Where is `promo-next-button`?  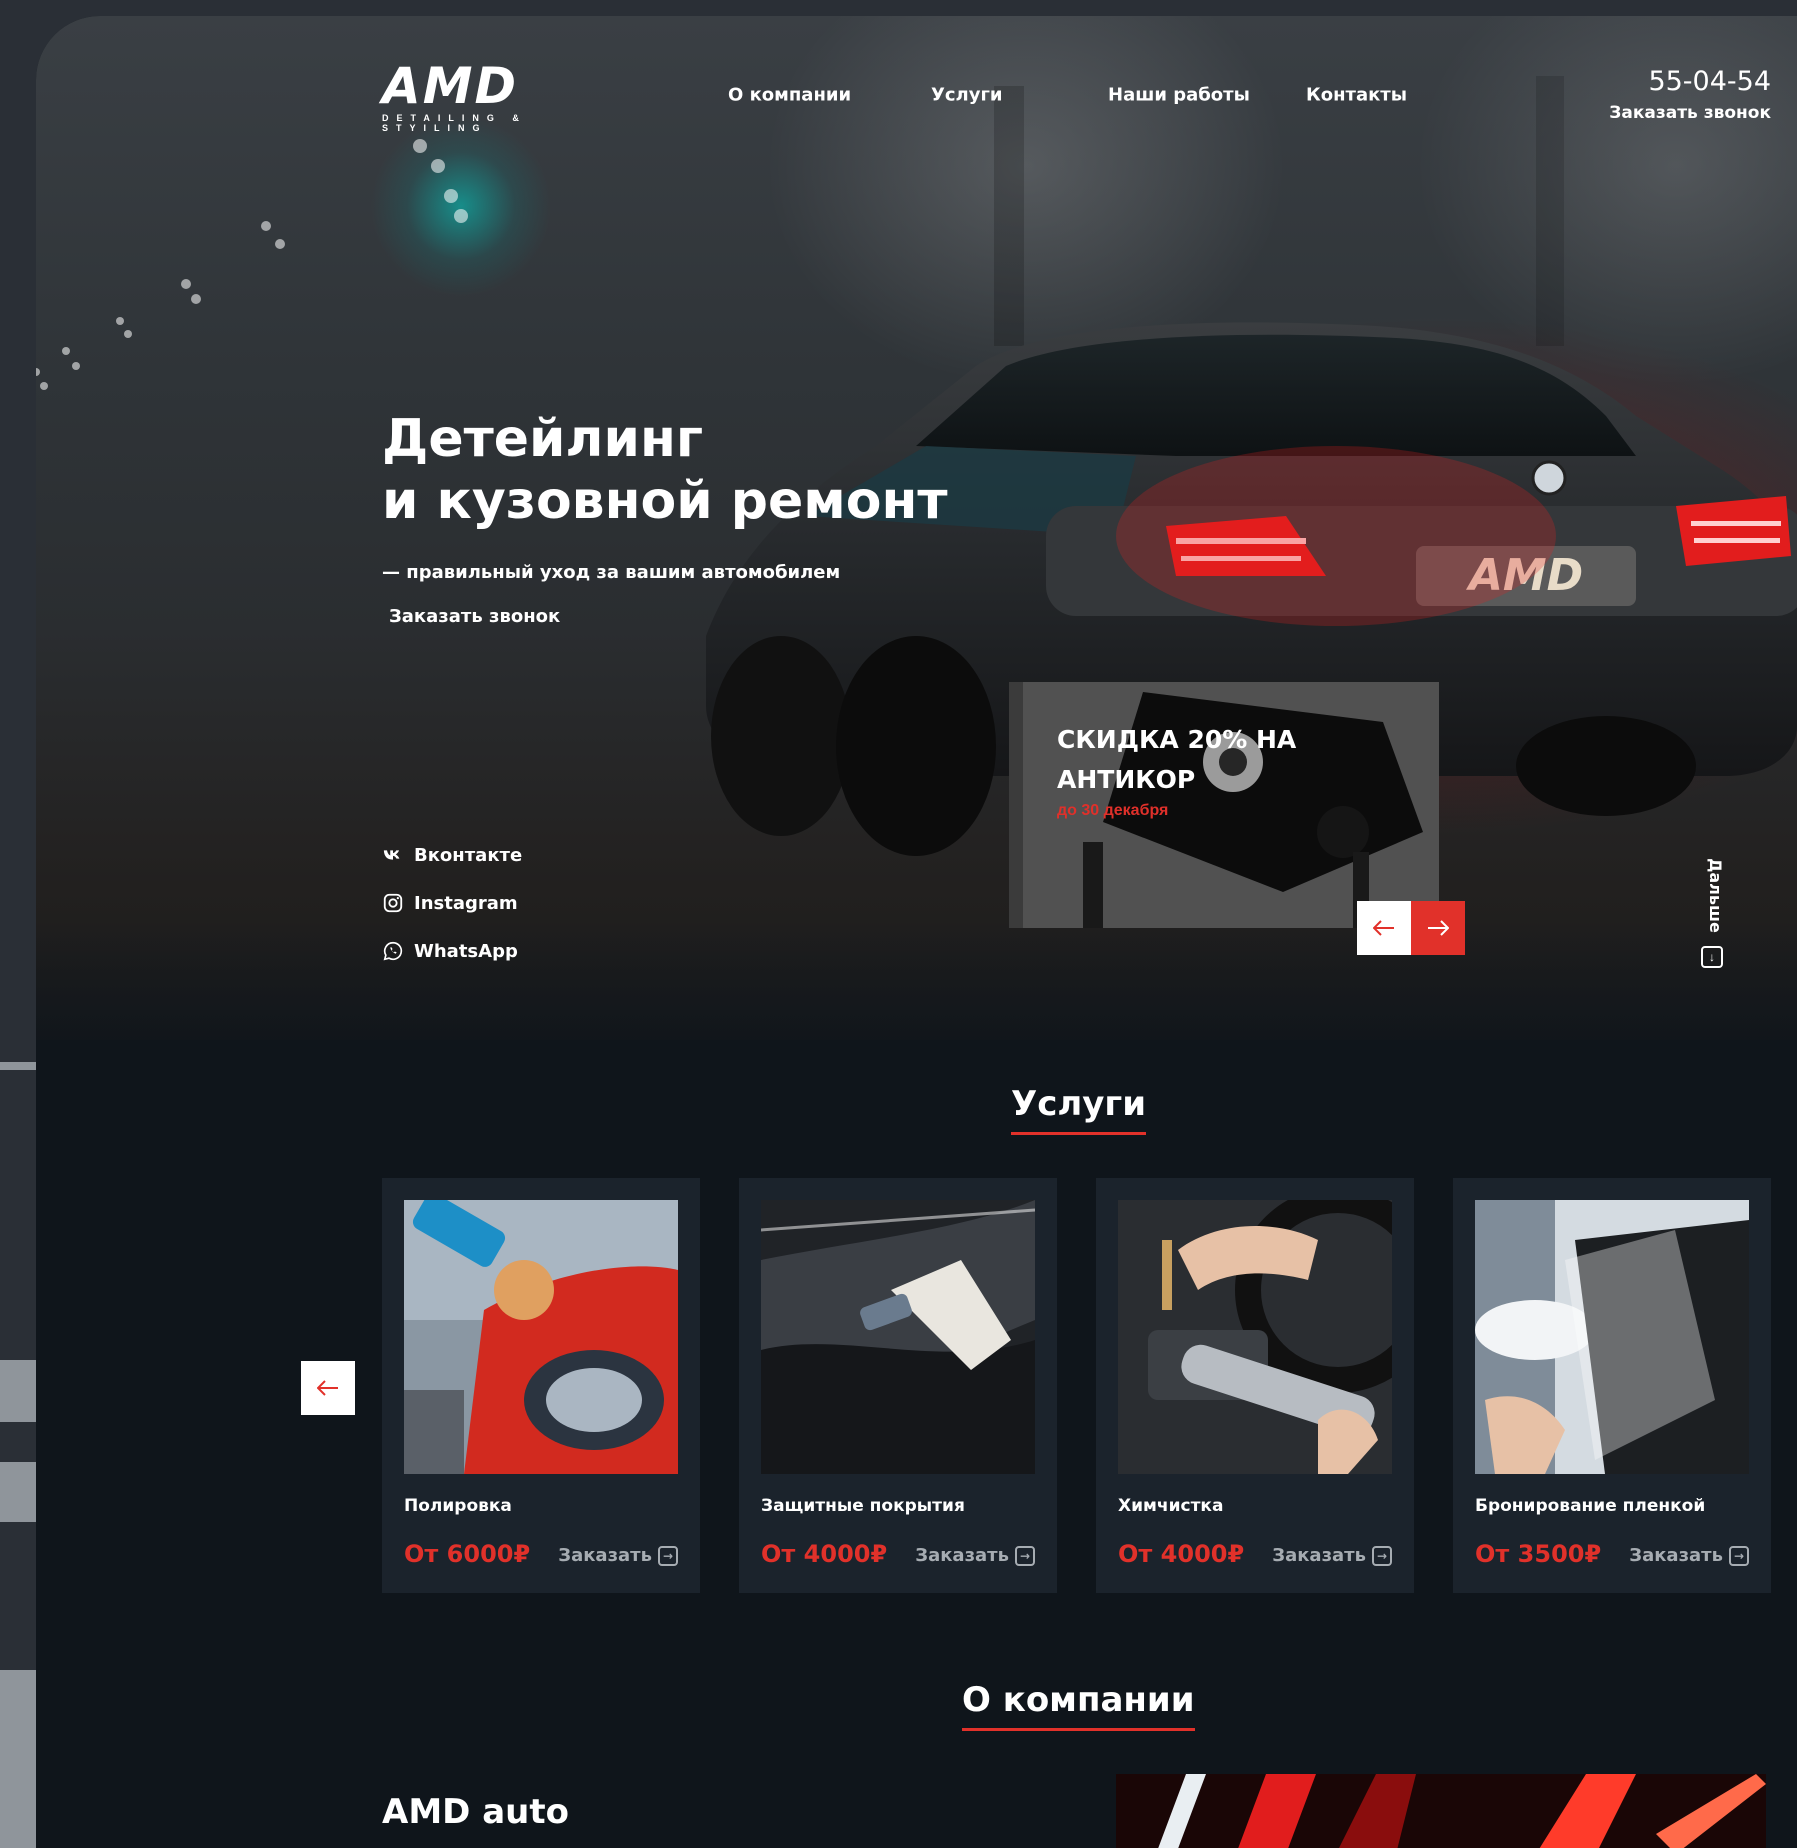
promo-next-button is located at coordinates (1438, 928).